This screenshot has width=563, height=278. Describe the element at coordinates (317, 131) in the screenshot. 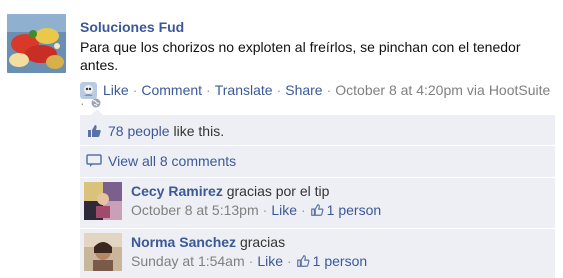

I see `likes-row: 78 people like this.` at that location.